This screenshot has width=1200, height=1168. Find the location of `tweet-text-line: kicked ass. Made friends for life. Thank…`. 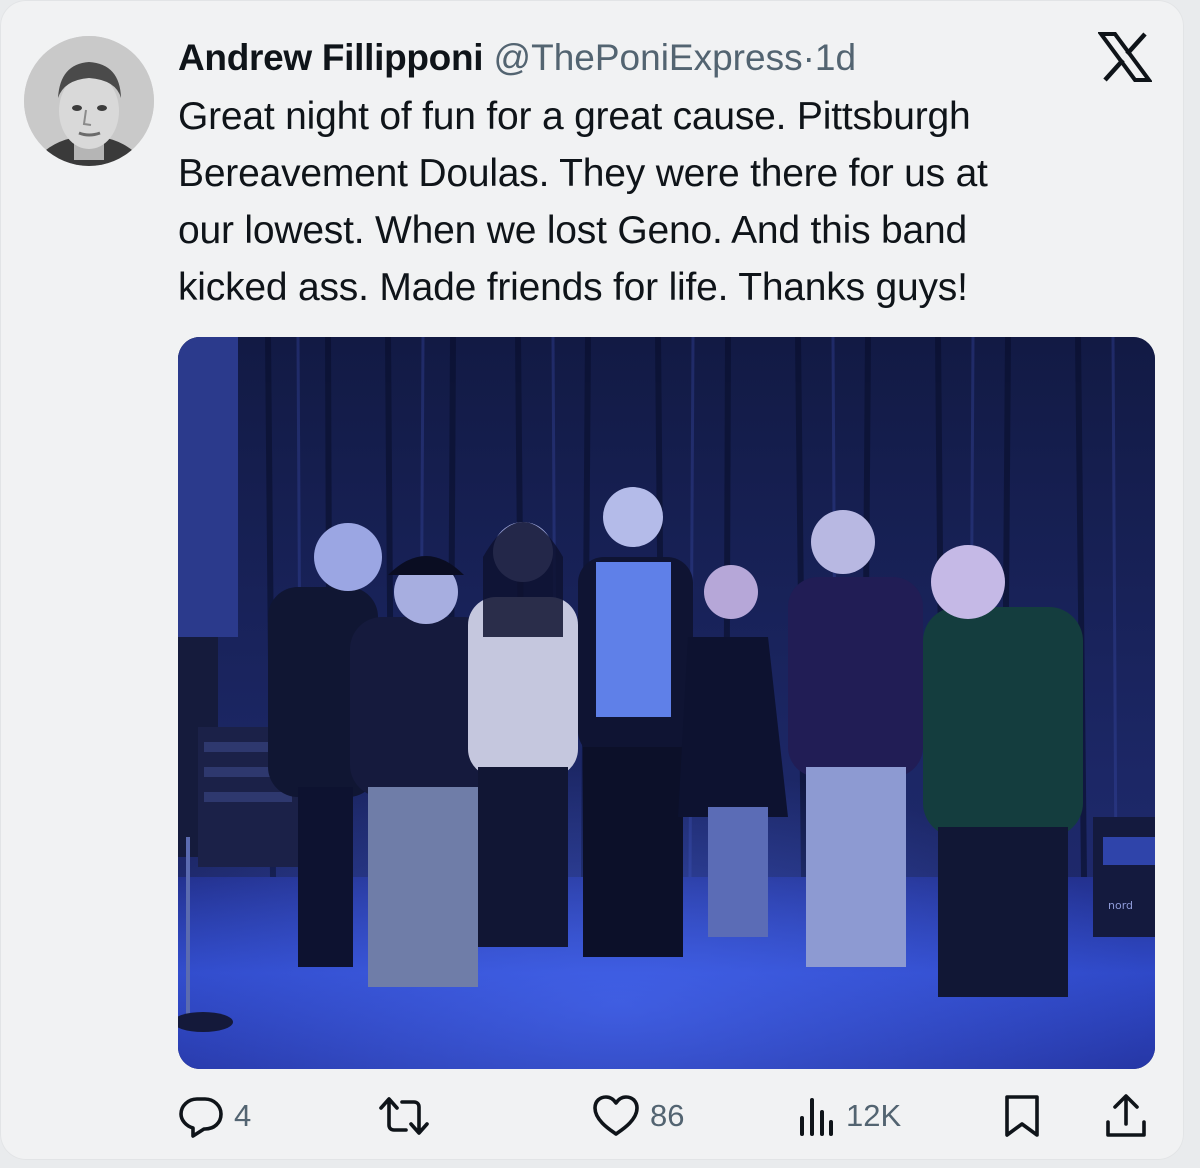

tweet-text-line: kicked ass. Made friends for life. Thank… is located at coordinates (573, 287).